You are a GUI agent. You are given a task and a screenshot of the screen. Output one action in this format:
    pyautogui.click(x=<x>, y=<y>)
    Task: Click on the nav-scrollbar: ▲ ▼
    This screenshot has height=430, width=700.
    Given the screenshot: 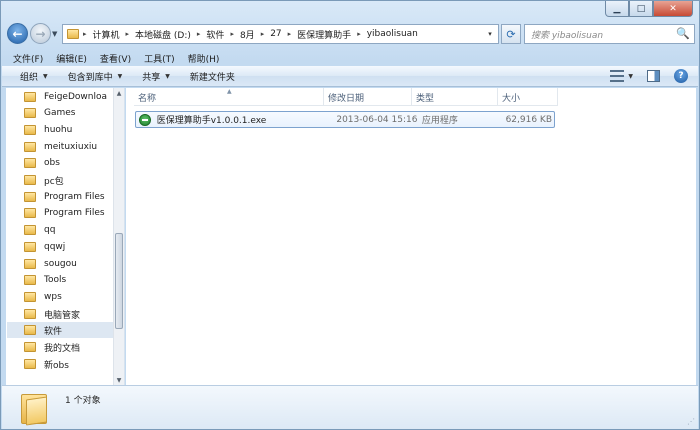 What is the action you would take?
    pyautogui.click(x=118, y=236)
    